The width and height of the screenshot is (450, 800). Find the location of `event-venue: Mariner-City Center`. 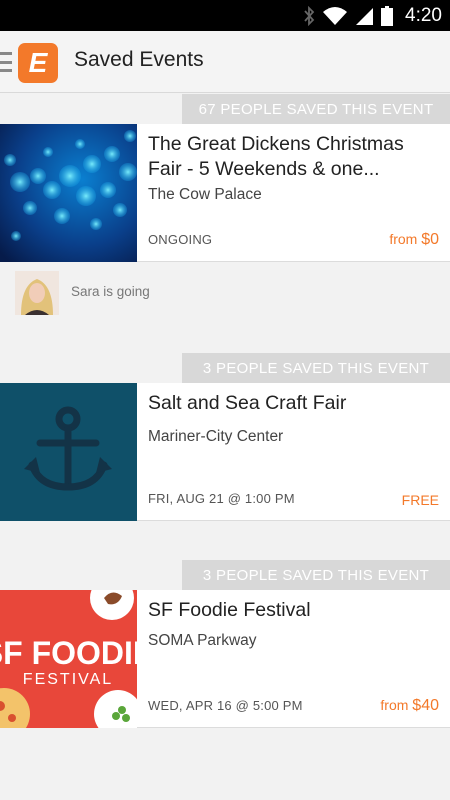

event-venue: Mariner-City Center is located at coordinates (216, 436).